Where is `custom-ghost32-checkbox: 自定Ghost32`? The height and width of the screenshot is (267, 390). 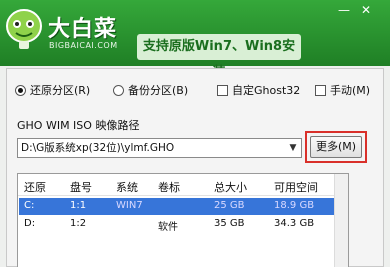
custom-ghost32-checkbox: 自定Ghost32 is located at coordinates (258, 90).